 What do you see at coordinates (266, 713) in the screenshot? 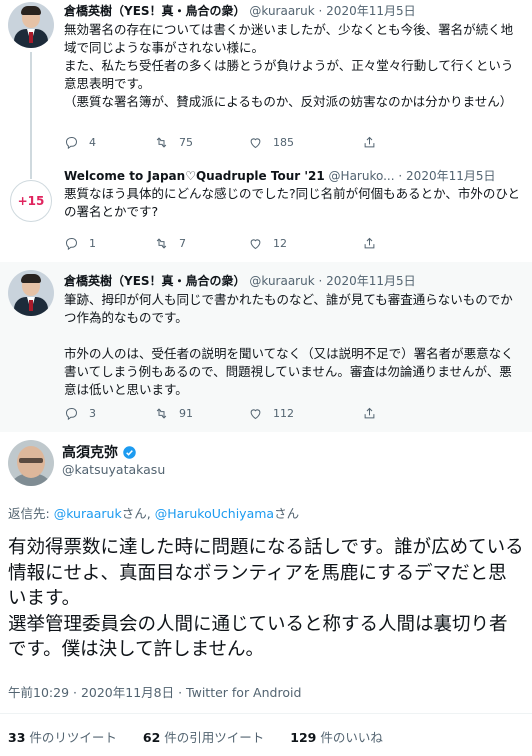
I see `divider` at bounding box center [266, 713].